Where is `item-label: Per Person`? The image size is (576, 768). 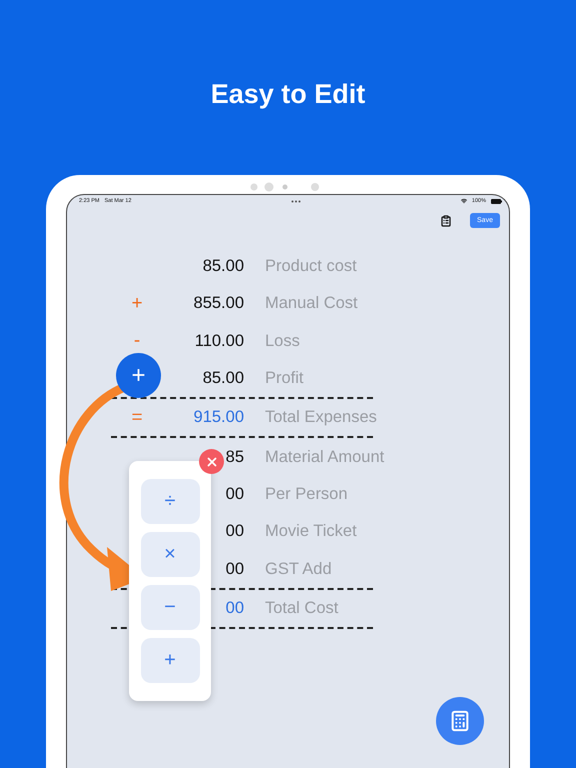 item-label: Per Person is located at coordinates (307, 494).